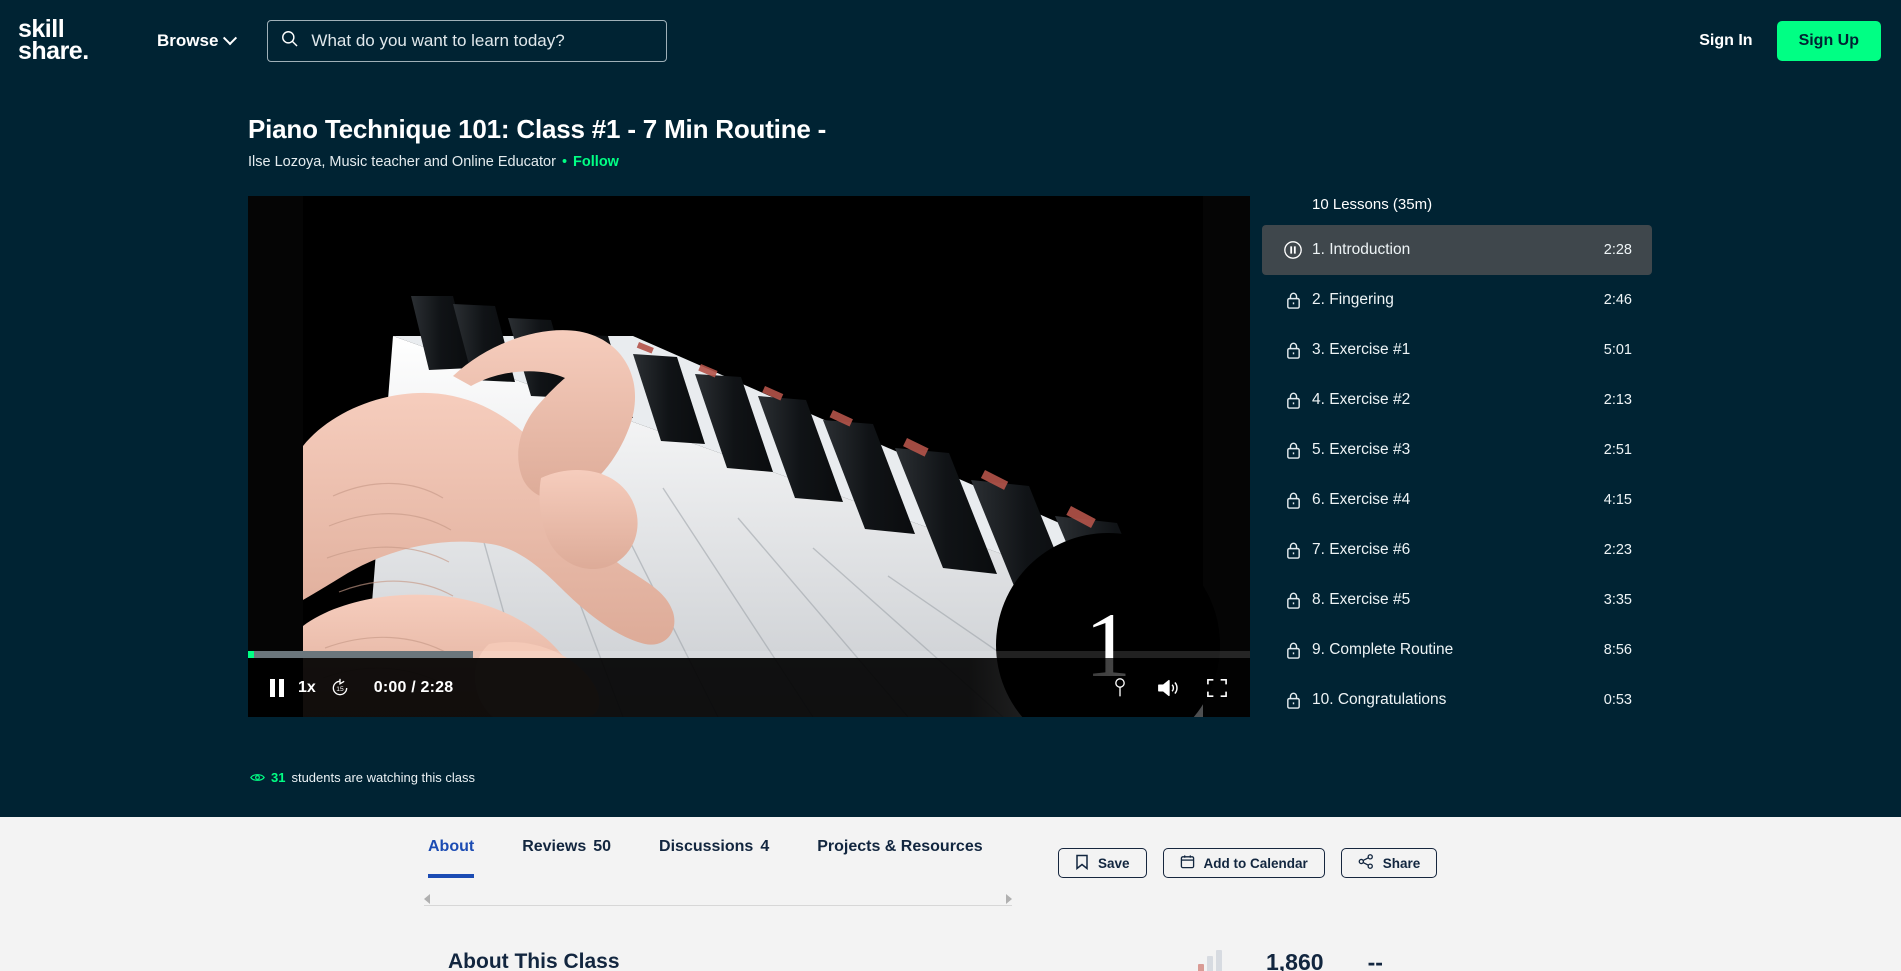 Image resolution: width=1901 pixels, height=971 pixels. Describe the element at coordinates (361, 688) in the screenshot. I see `player-left-controls: 1x 15 0:00 / 2:28` at that location.